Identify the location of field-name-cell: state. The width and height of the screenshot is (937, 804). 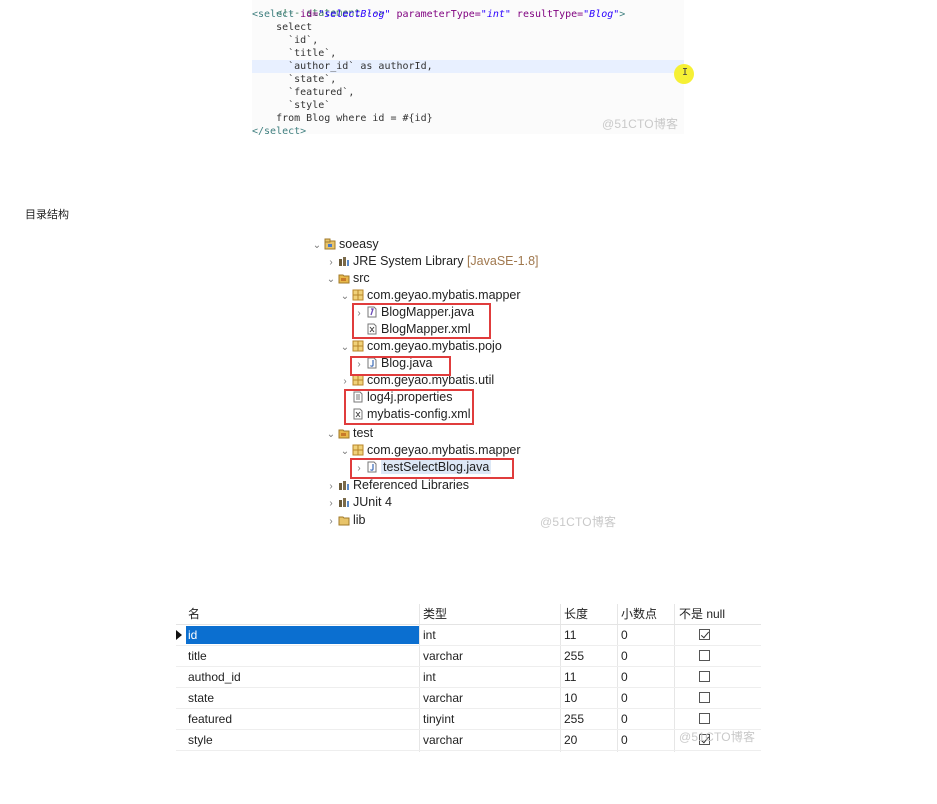
(201, 698).